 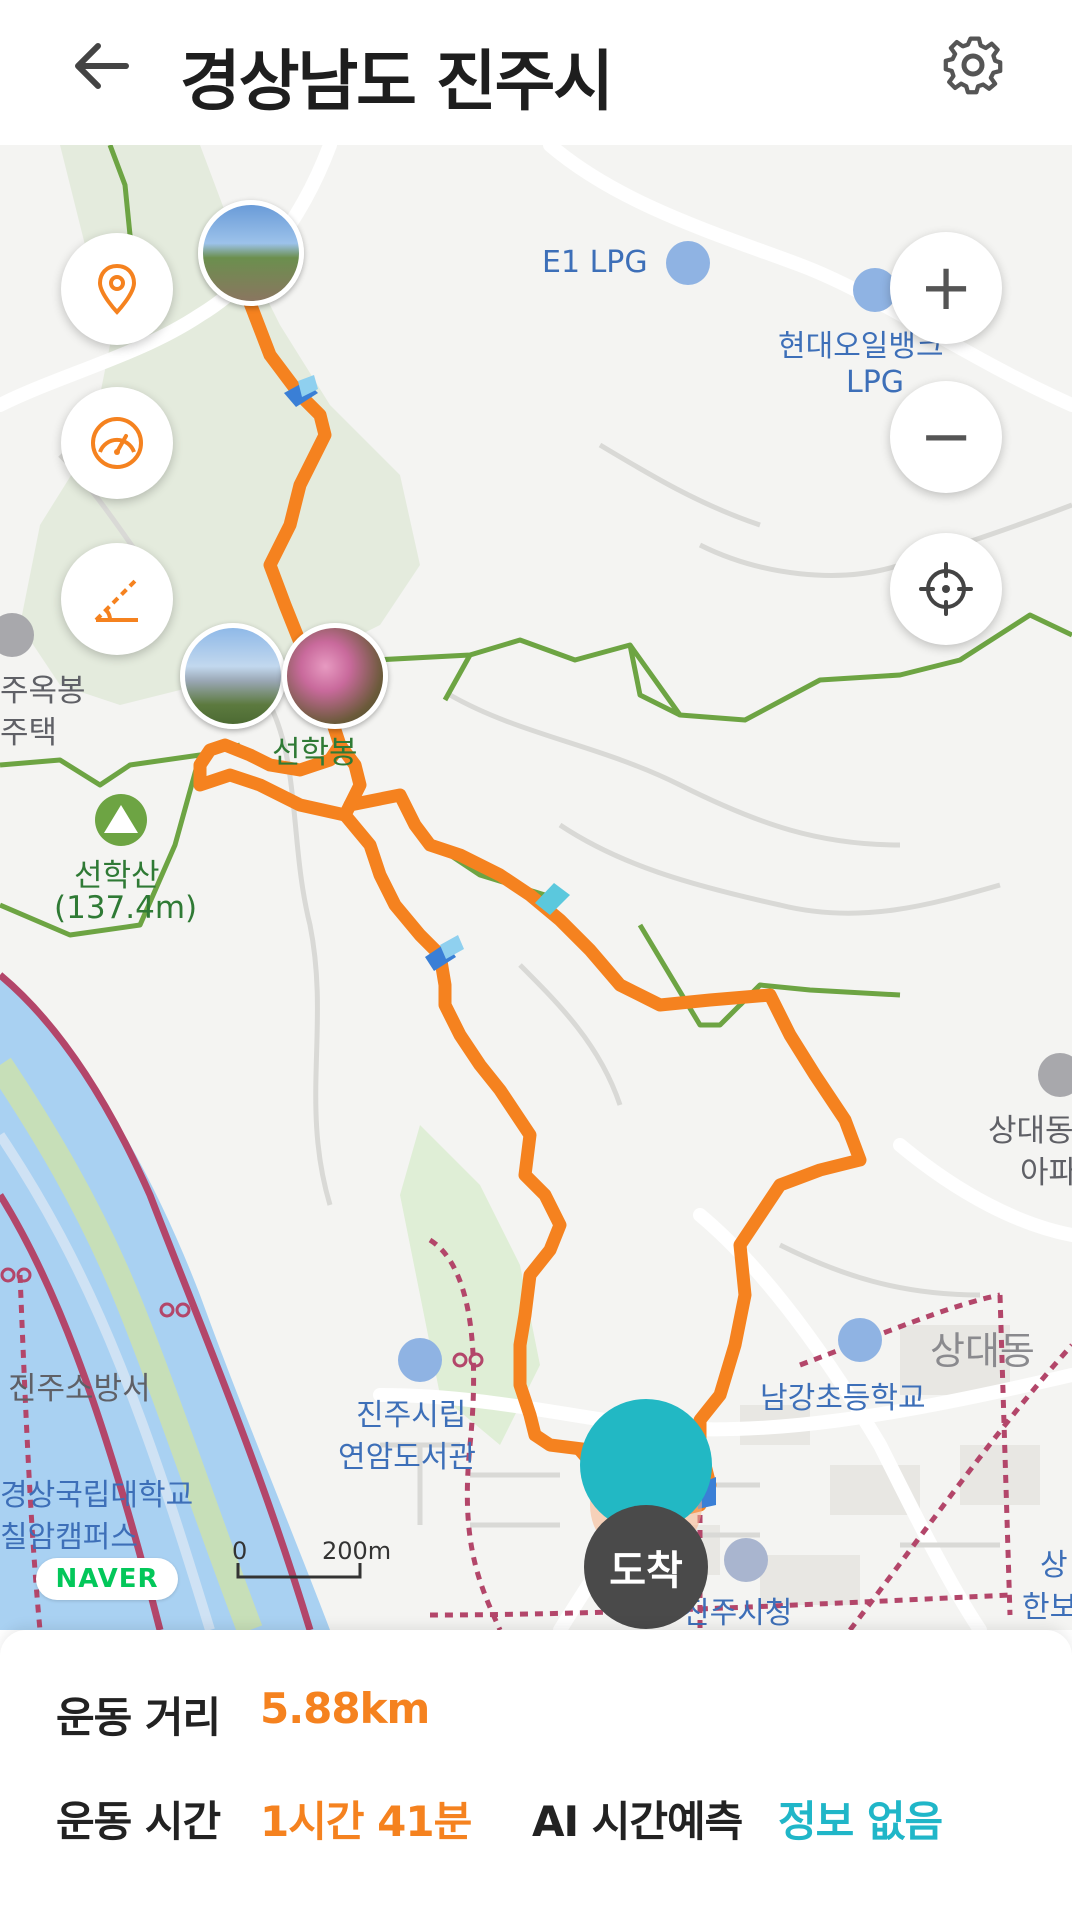 I want to click on crosshair-icon, so click(x=946, y=589).